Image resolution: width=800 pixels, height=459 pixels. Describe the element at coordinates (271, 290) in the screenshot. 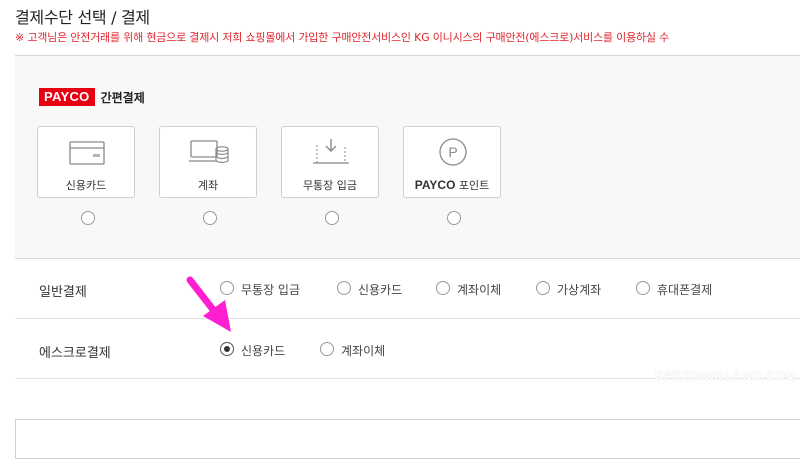

I see `general-option-label: 무통장 입금` at that location.